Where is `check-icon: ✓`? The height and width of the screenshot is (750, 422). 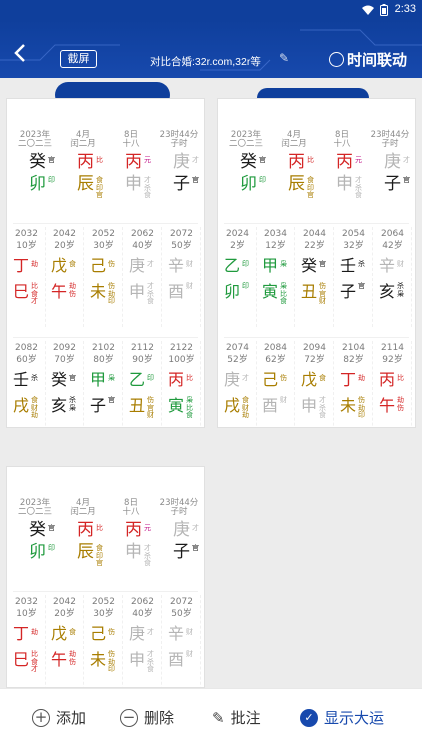
check-icon: ✓ is located at coordinates (309, 717).